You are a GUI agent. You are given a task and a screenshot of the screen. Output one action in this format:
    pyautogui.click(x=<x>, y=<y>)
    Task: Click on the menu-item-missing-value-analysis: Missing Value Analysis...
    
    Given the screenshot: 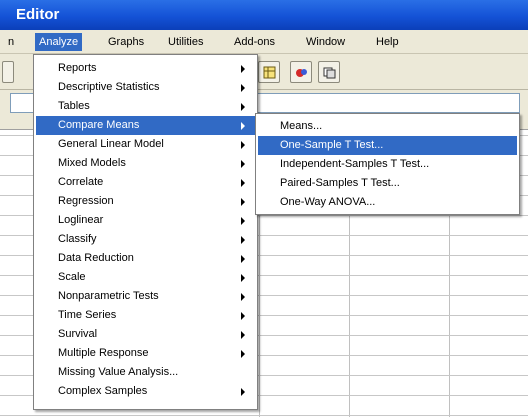 What is the action you would take?
    pyautogui.click(x=145, y=372)
    